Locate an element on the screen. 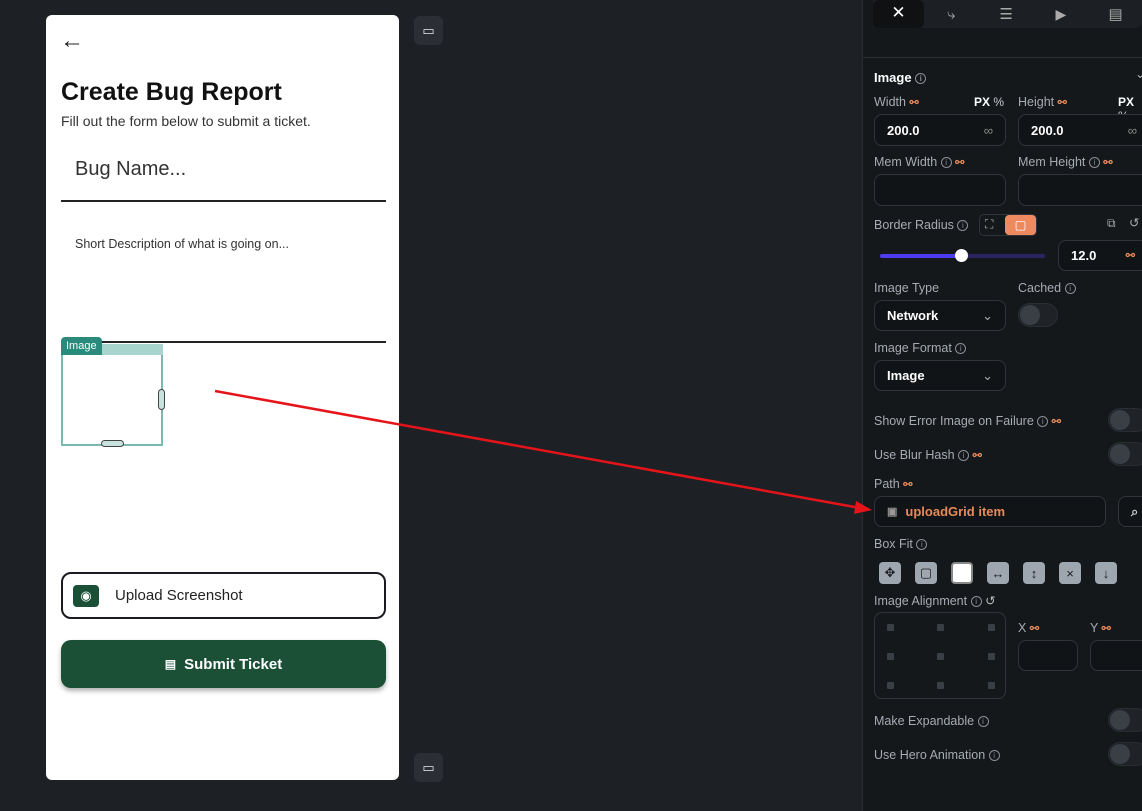 Image resolution: width=1142 pixels, height=811 pixels. mem-width-input is located at coordinates (940, 190).